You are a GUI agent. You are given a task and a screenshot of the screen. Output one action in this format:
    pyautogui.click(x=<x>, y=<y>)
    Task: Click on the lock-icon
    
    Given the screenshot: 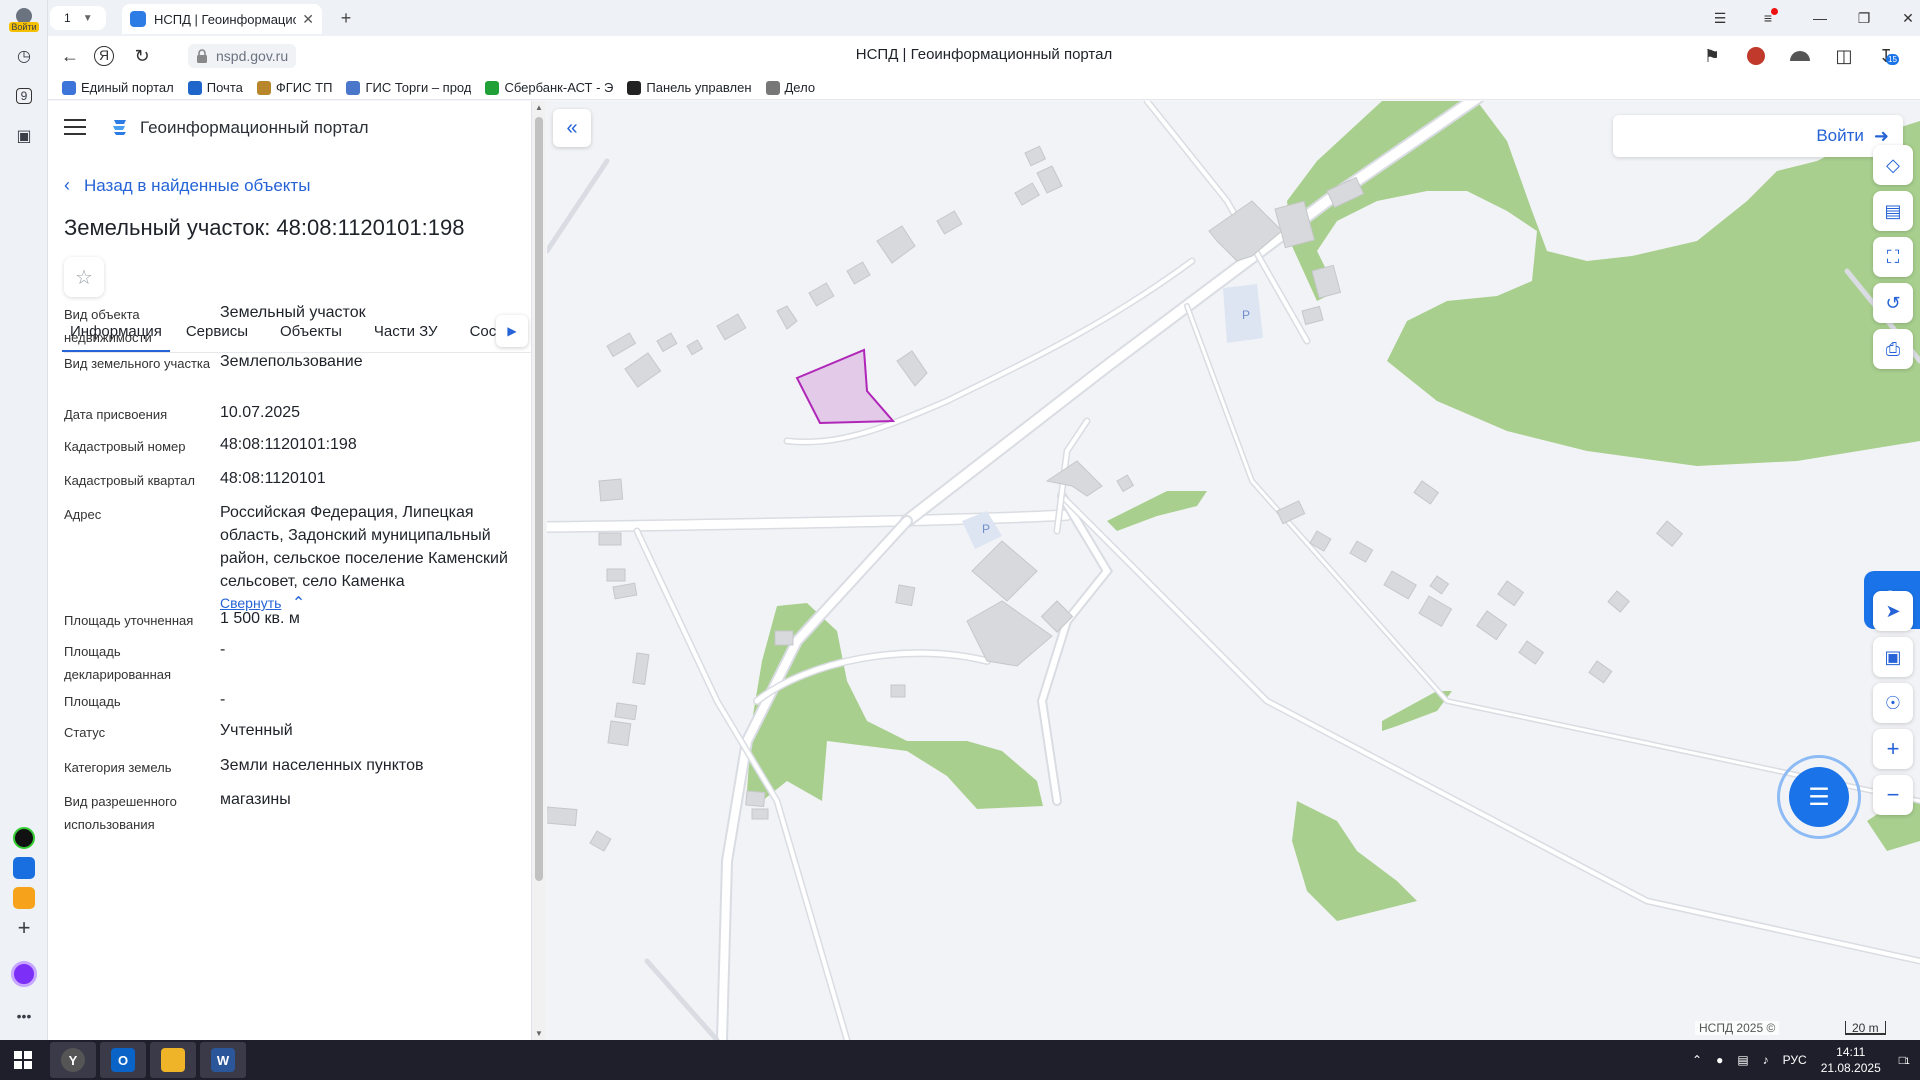 What is the action you would take?
    pyautogui.click(x=202, y=56)
    